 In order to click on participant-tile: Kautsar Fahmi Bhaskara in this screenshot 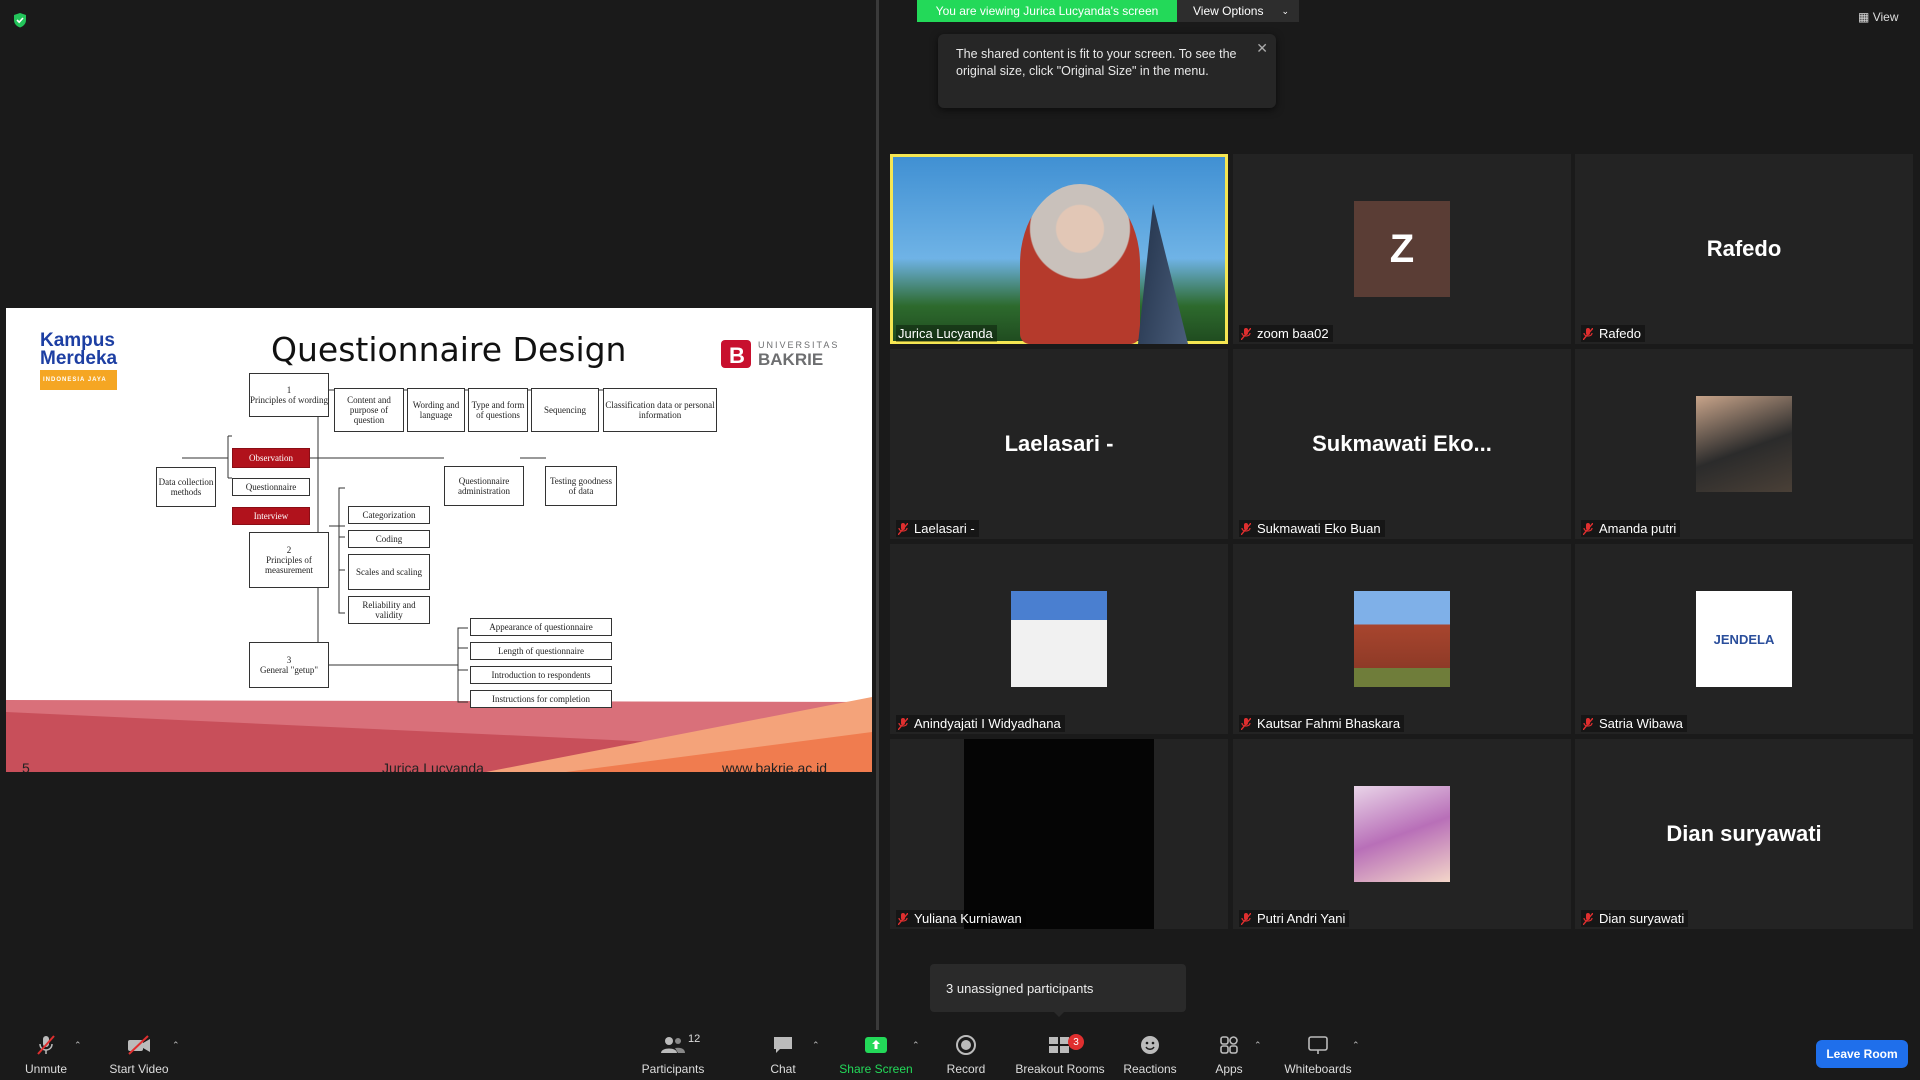, I will do `click(1402, 639)`.